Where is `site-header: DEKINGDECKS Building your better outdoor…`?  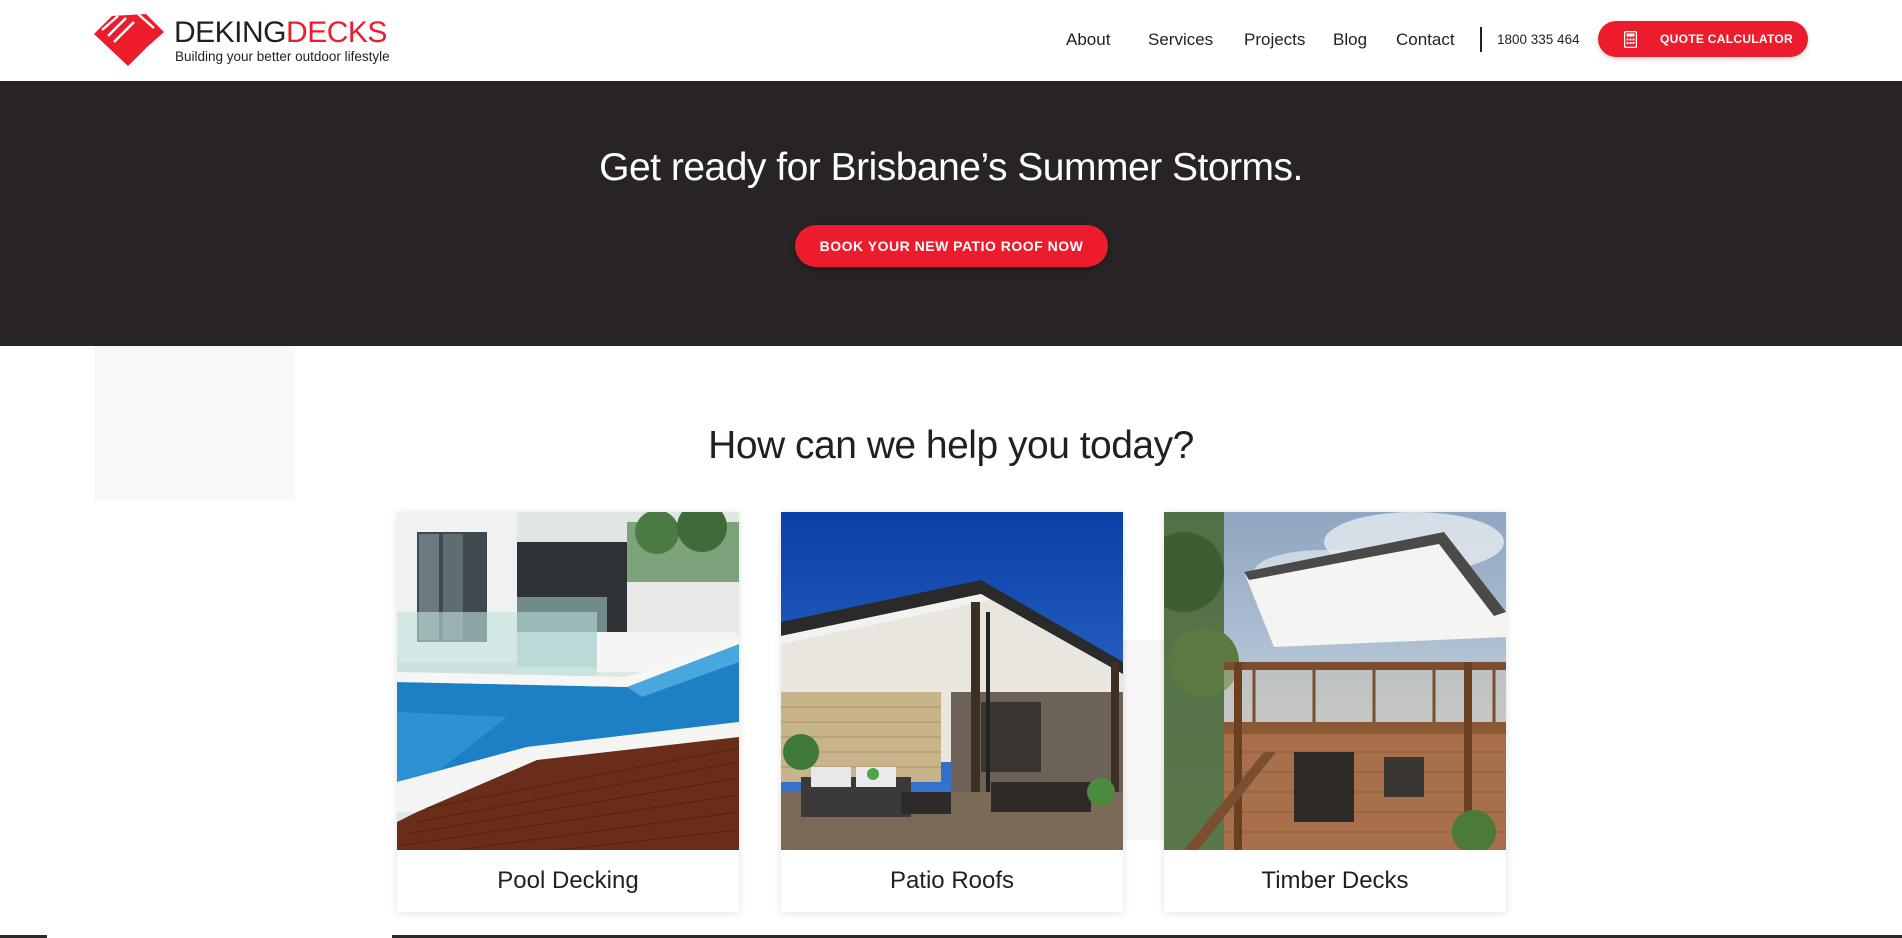
site-header: DEKINGDECKS Building your better outdoor… is located at coordinates (951, 40).